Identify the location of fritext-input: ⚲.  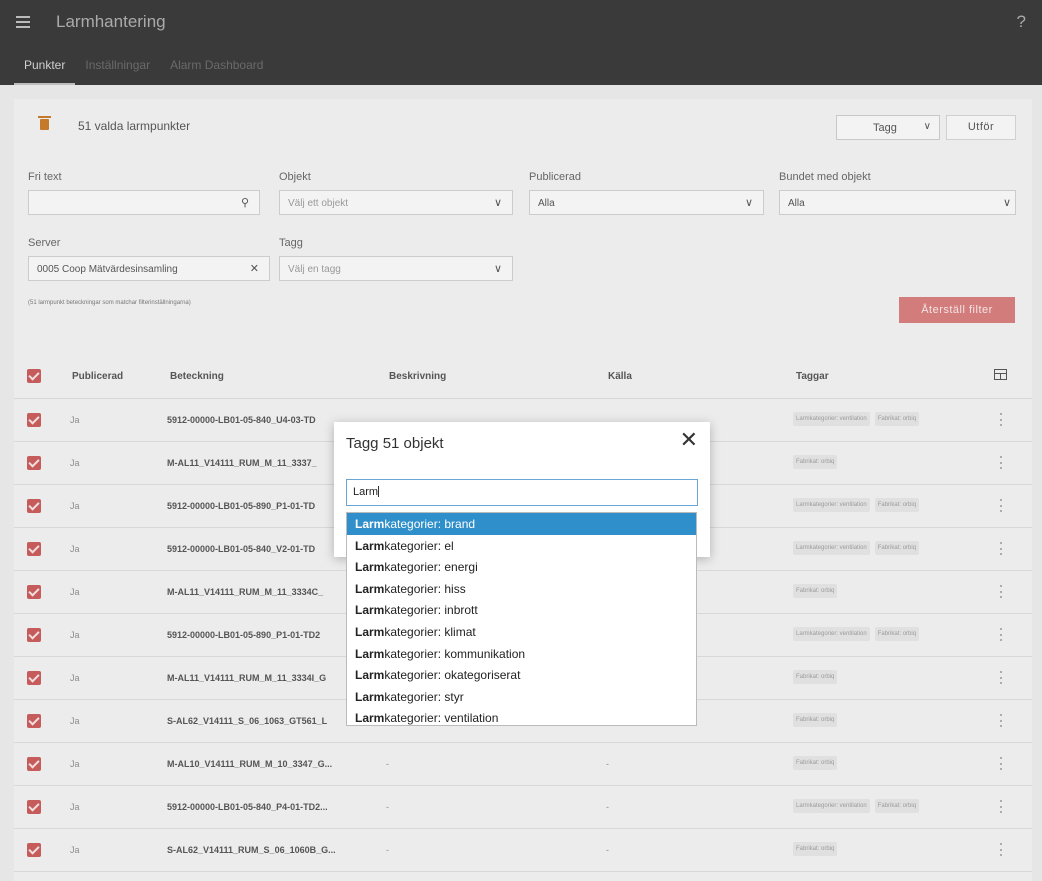
(144, 202).